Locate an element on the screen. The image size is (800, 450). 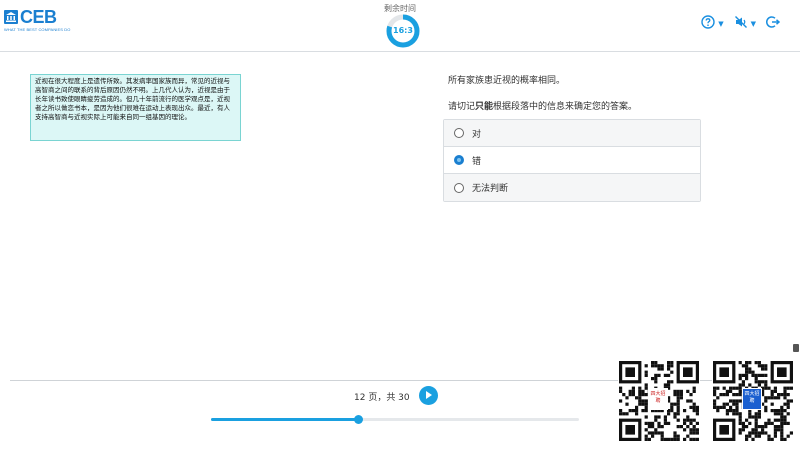
sound-menu-button: ▼ is located at coordinates (745, 23).